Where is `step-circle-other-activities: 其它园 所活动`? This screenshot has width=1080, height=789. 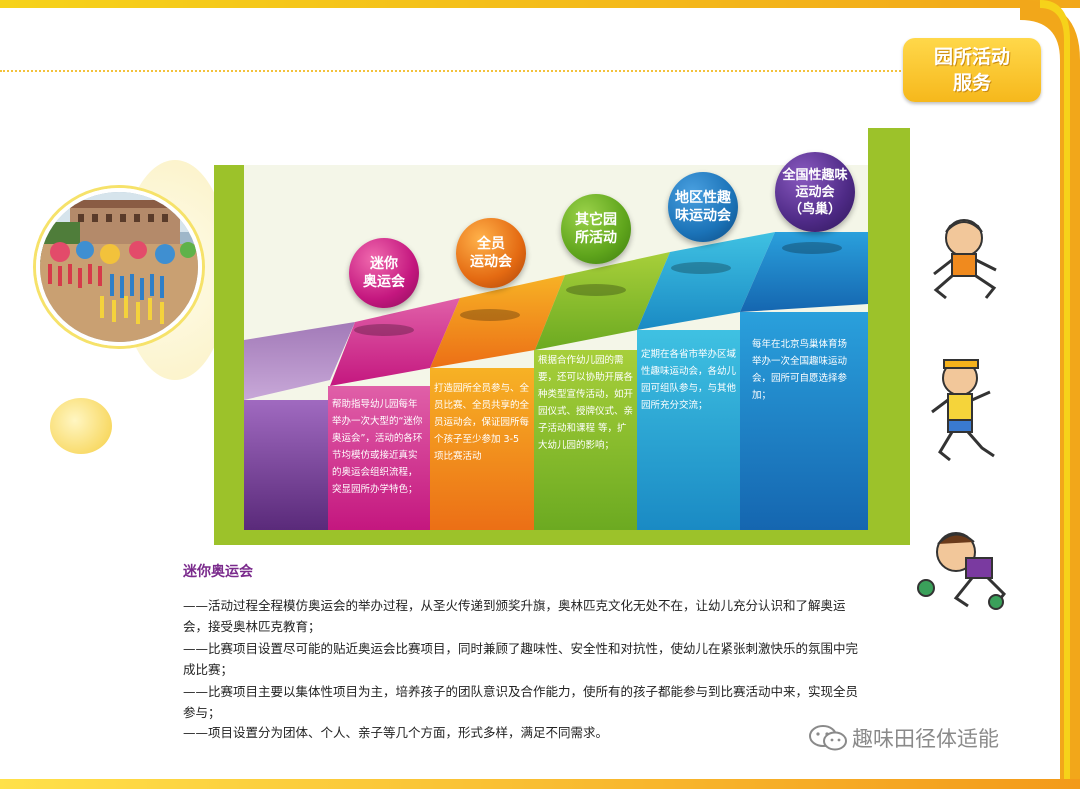 step-circle-other-activities: 其它园 所活动 is located at coordinates (596, 229).